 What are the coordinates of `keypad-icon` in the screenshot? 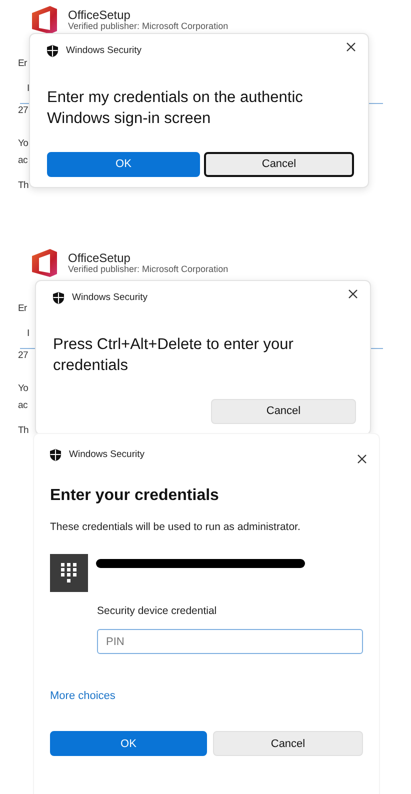 It's located at (69, 573).